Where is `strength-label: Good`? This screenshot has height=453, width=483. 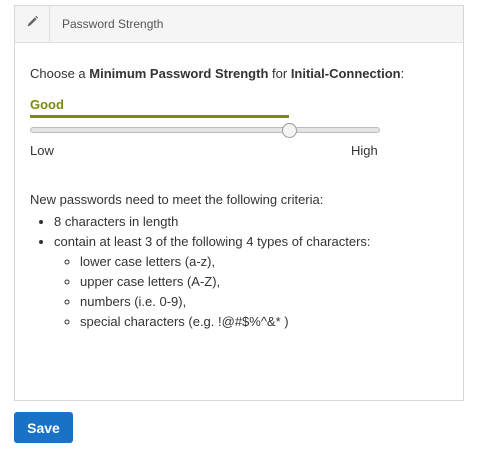 strength-label: Good is located at coordinates (47, 104).